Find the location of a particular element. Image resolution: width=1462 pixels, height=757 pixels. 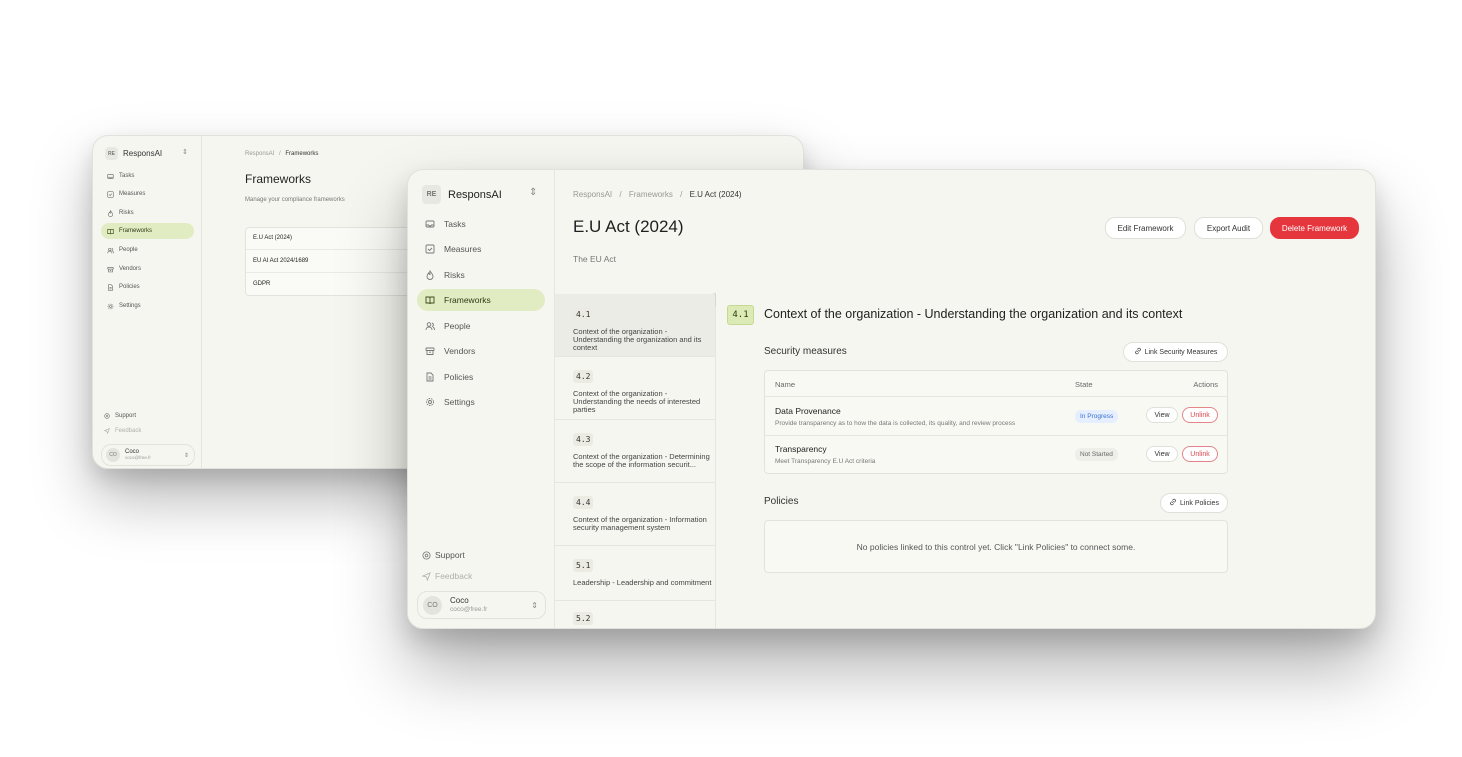

file-icon is located at coordinates (430, 377).